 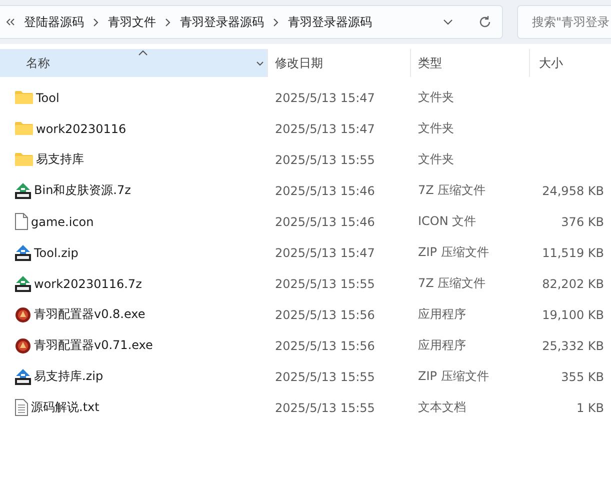 What do you see at coordinates (339, 63) in the screenshot?
I see `column-header: 修改日期` at bounding box center [339, 63].